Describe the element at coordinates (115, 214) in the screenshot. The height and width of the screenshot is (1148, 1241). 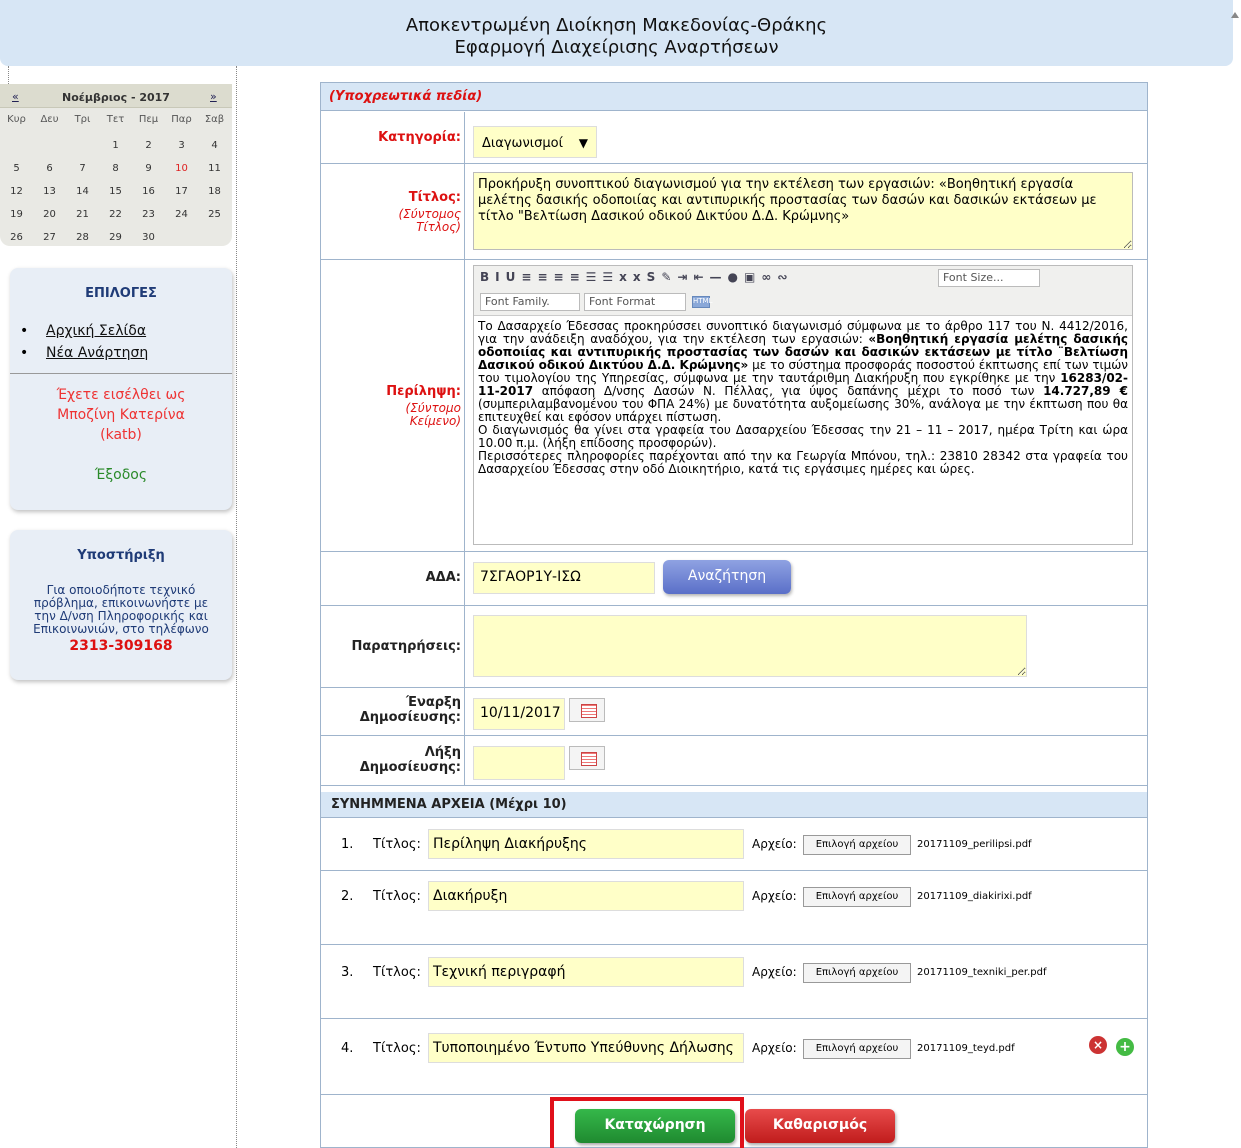
I see `calendar-day: 22` at that location.